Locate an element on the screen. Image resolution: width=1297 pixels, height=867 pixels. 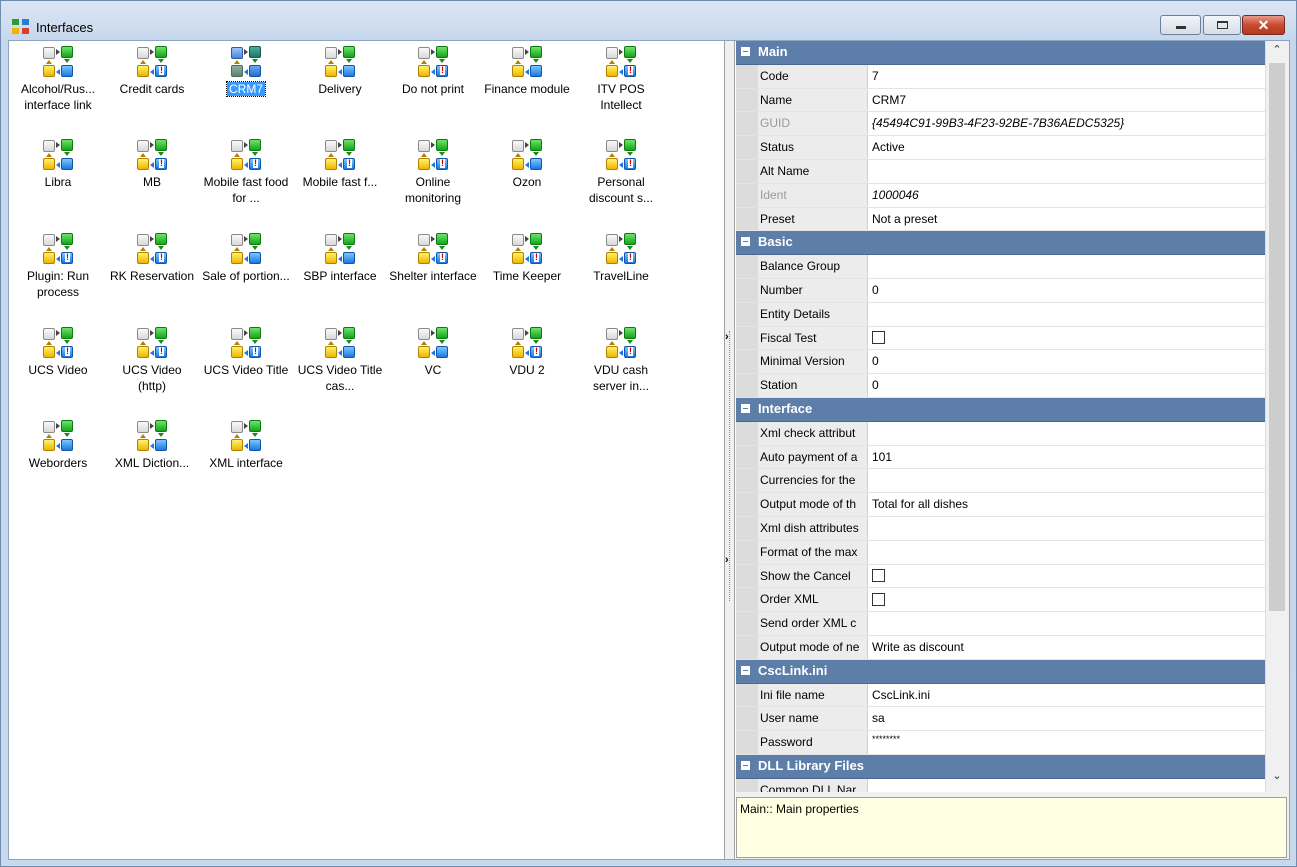
interface-item: TravelLine is located at coordinates (621, 258).